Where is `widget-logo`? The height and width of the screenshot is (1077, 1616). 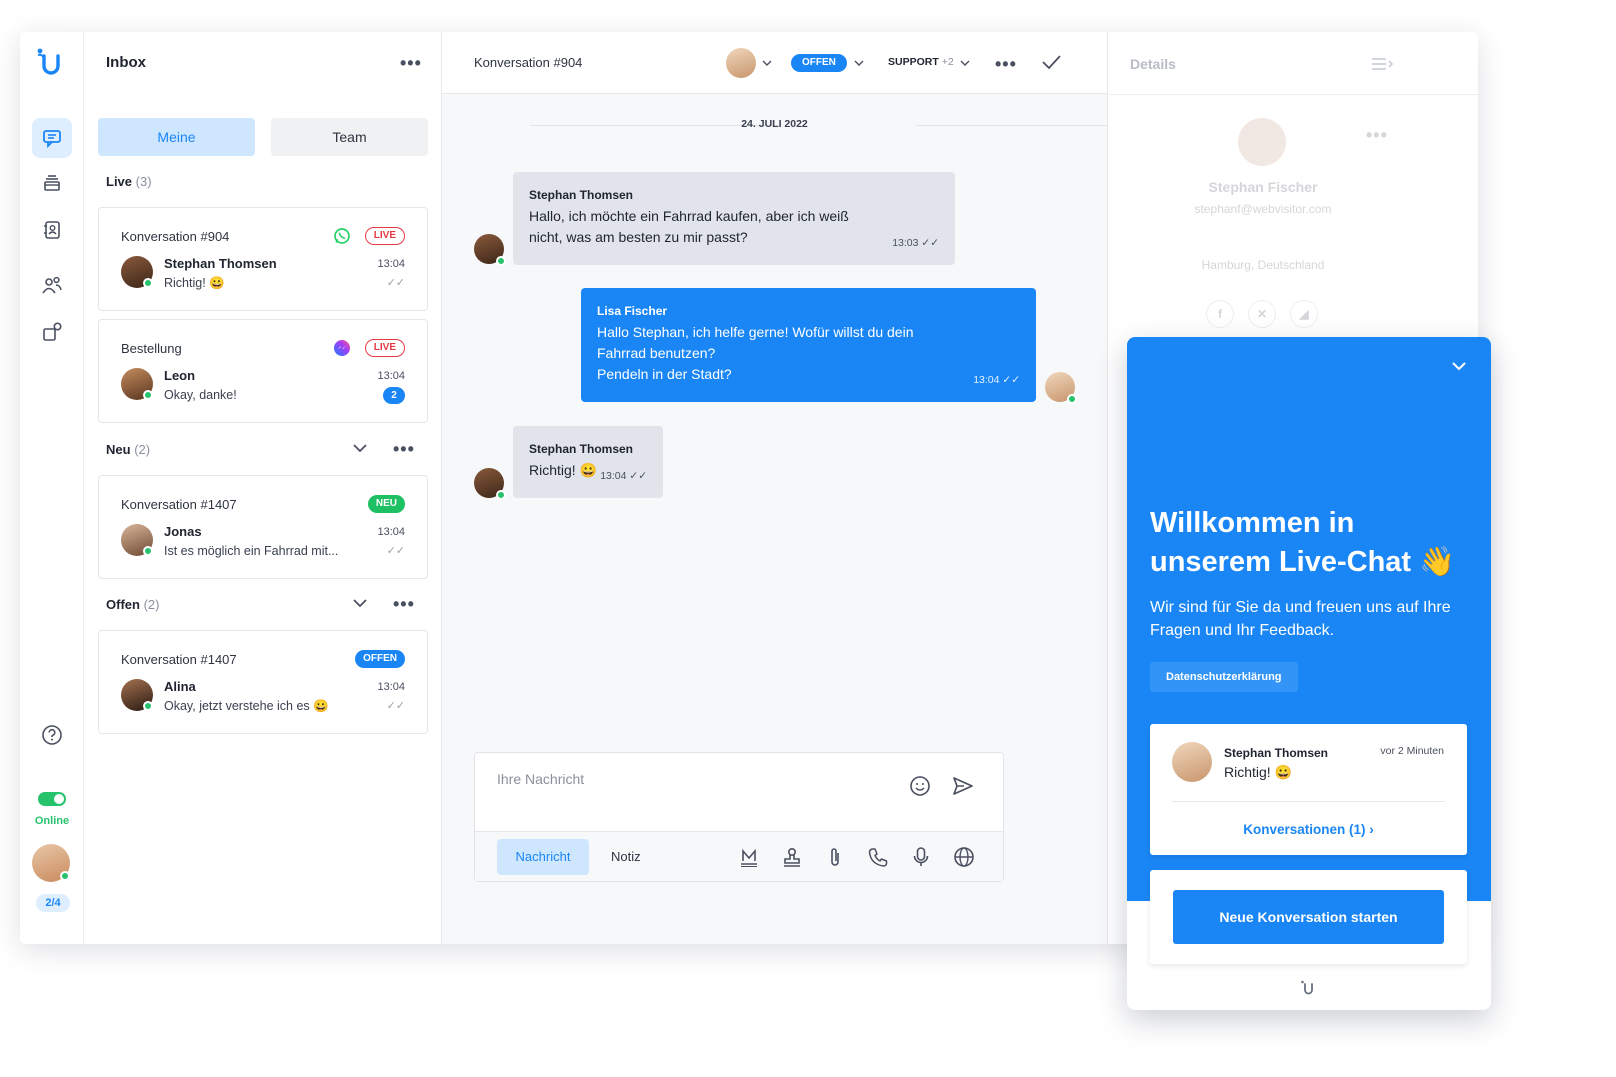 widget-logo is located at coordinates (1307, 987).